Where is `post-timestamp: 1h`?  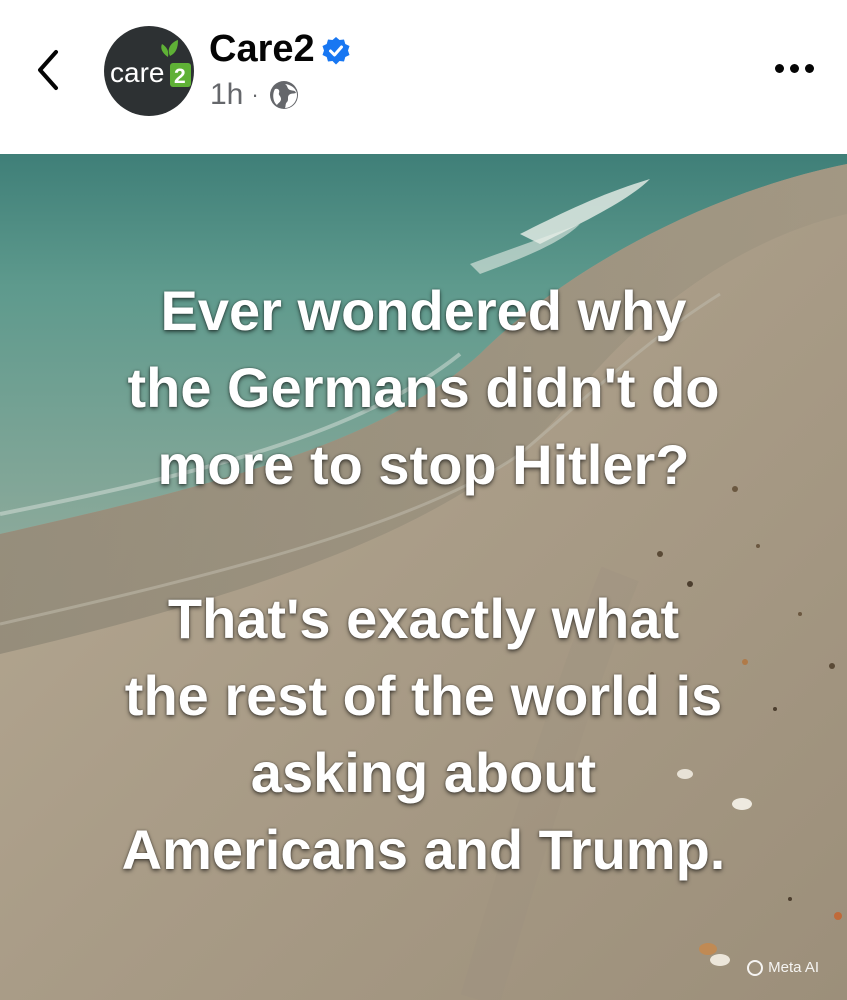
post-timestamp: 1h is located at coordinates (226, 95).